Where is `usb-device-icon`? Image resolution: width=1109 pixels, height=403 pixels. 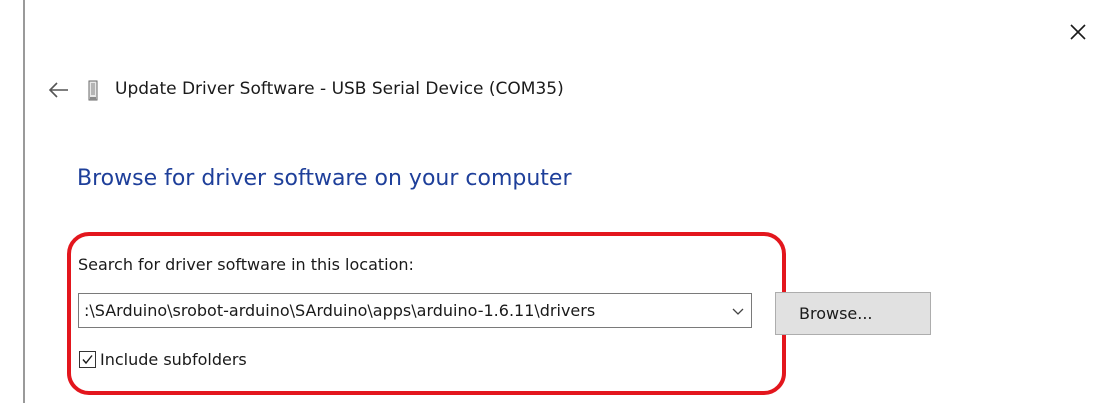 usb-device-icon is located at coordinates (93, 91).